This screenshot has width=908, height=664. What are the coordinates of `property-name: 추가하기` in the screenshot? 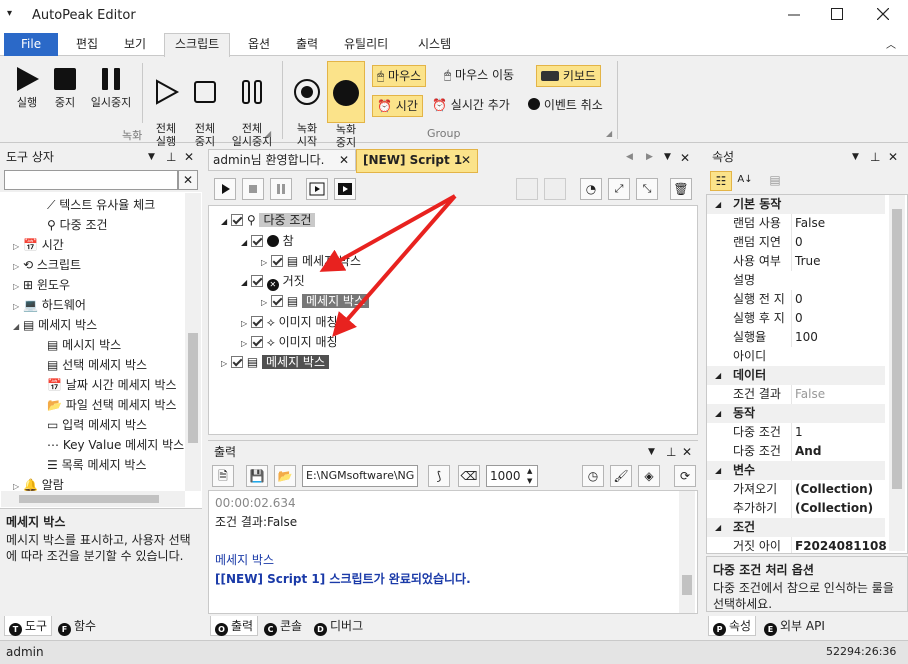 It's located at (755, 508).